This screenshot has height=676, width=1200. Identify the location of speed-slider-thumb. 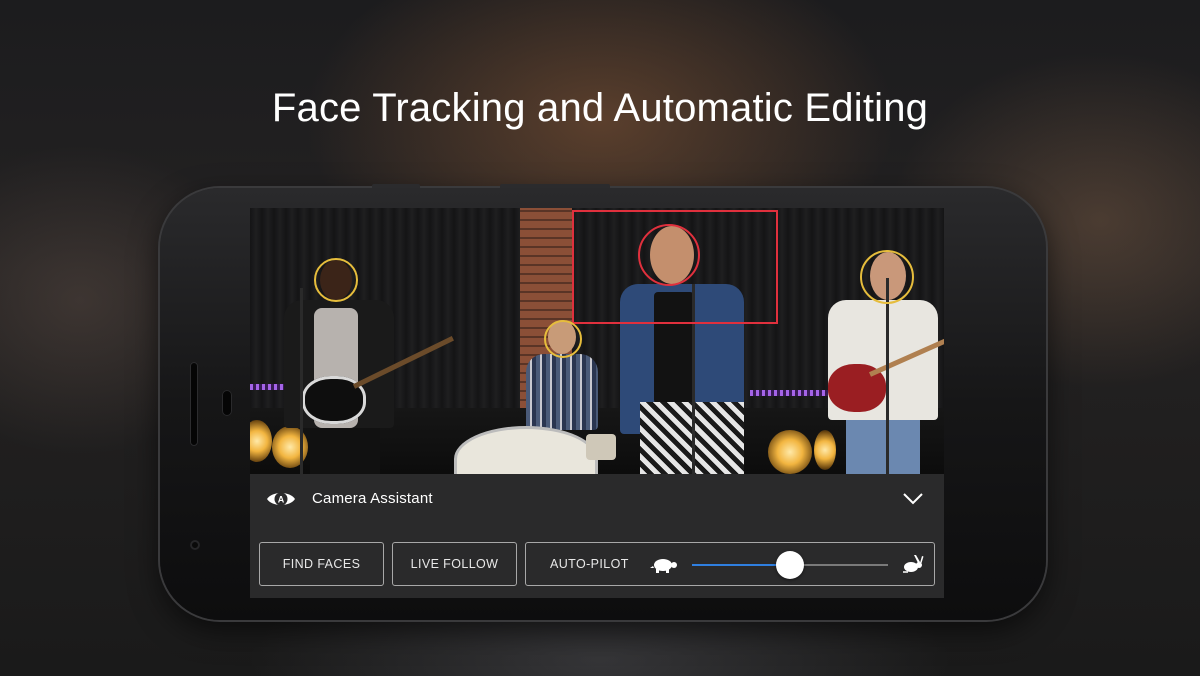
(790, 565).